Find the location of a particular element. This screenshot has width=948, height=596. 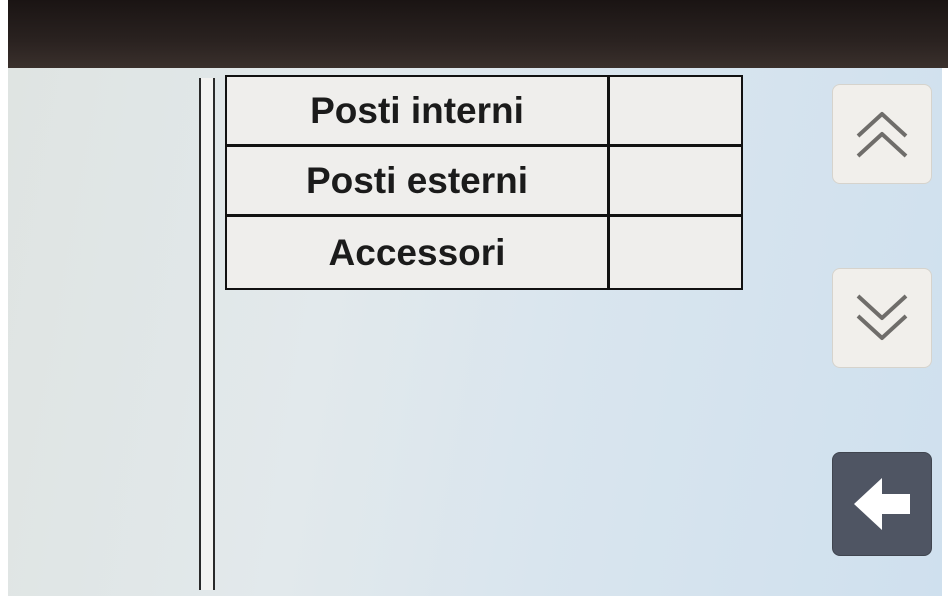

double-chevron-up-icon is located at coordinates (882, 135).